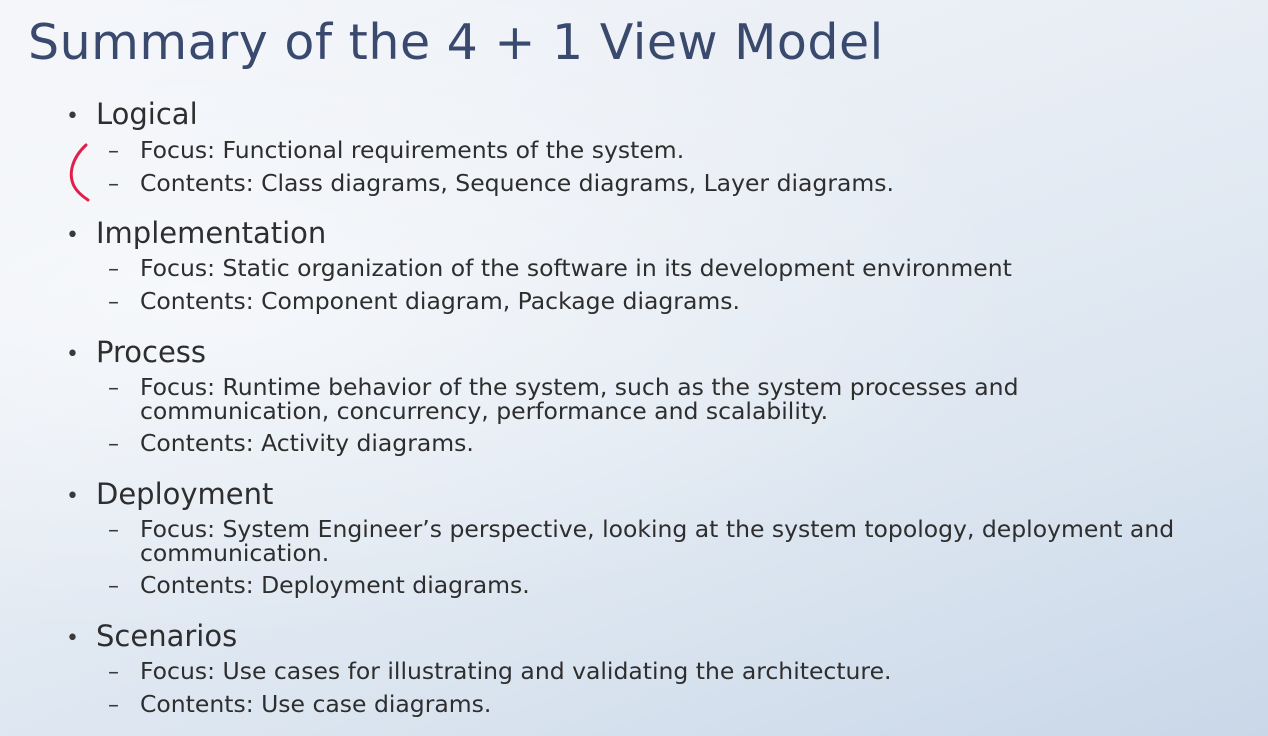  I want to click on slide-title: Summary of the 4 + 1 View Model, so click(456, 42).